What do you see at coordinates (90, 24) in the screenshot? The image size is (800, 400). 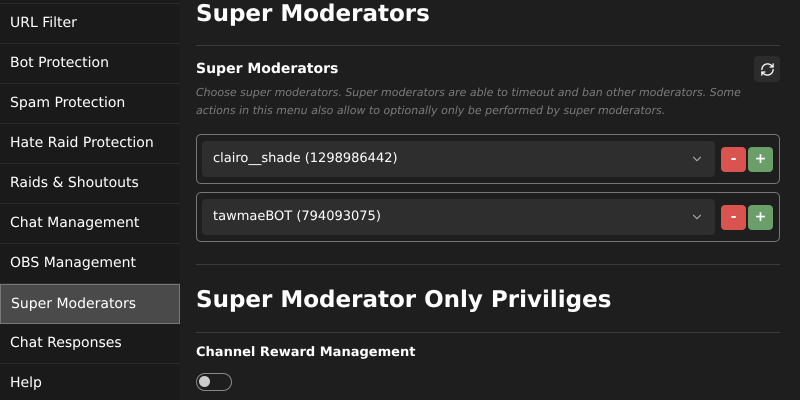 I see `sidebar-item: URL Filter` at bounding box center [90, 24].